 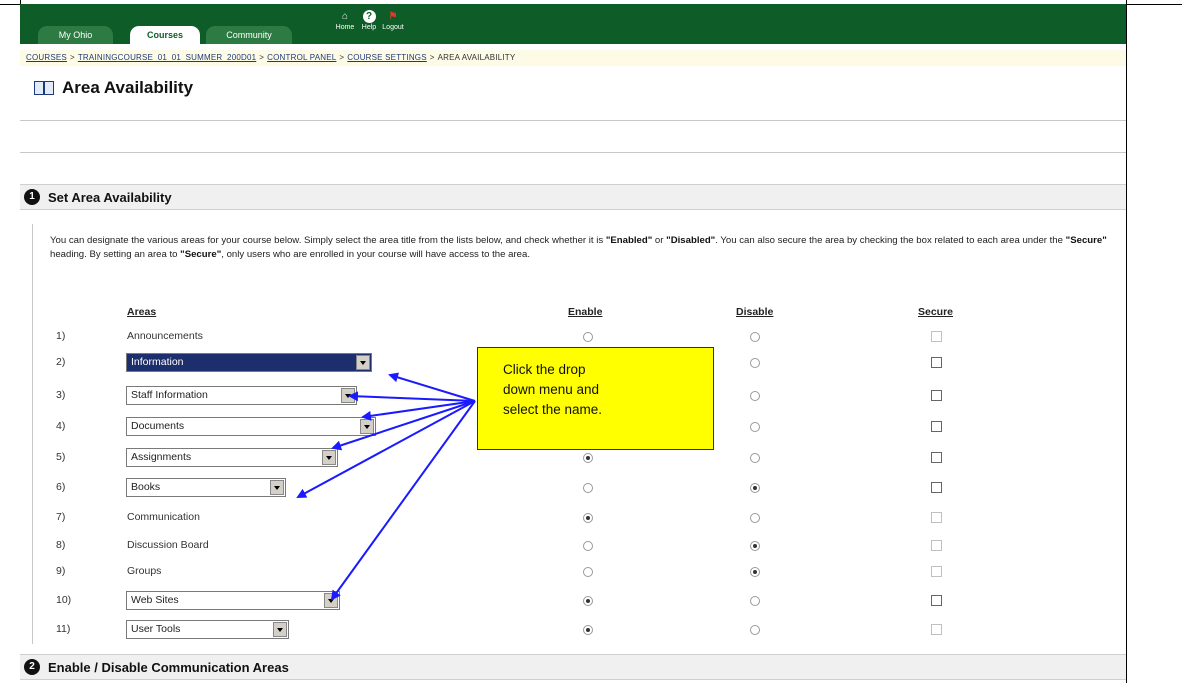 What do you see at coordinates (936, 312) in the screenshot?
I see `column-header-secure: Secure` at bounding box center [936, 312].